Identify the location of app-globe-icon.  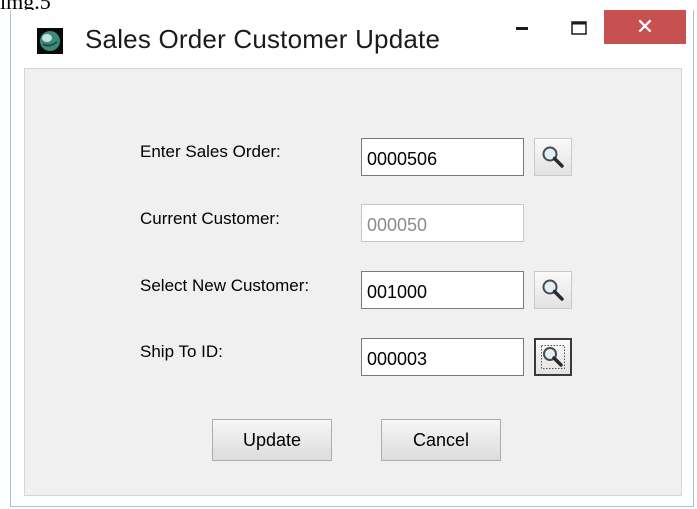
(50, 41).